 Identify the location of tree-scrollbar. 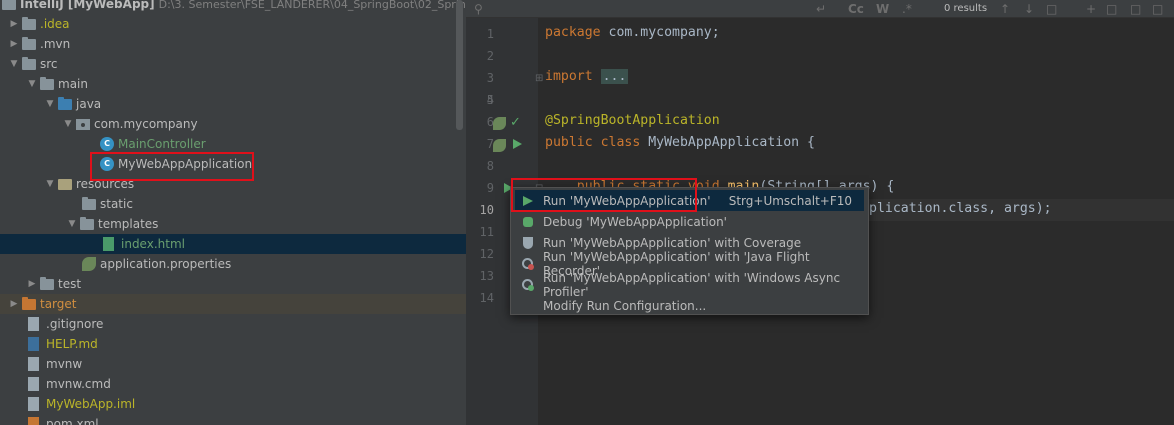
(459, 65).